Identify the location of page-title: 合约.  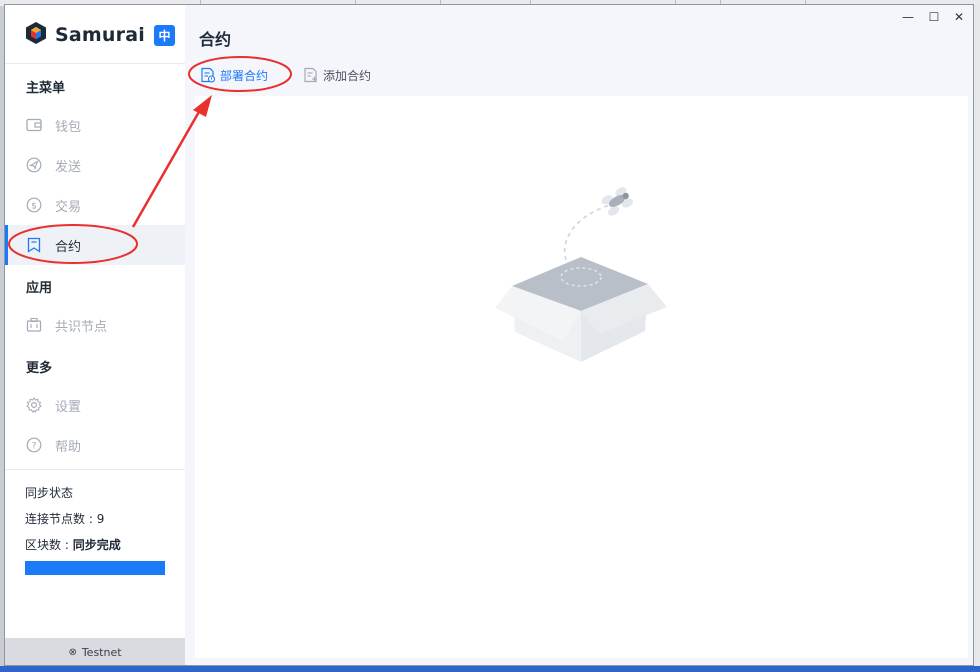
(215, 39).